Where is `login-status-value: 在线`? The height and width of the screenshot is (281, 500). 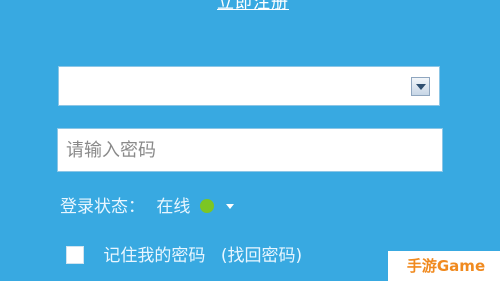
login-status-value: 在线 is located at coordinates (173, 207).